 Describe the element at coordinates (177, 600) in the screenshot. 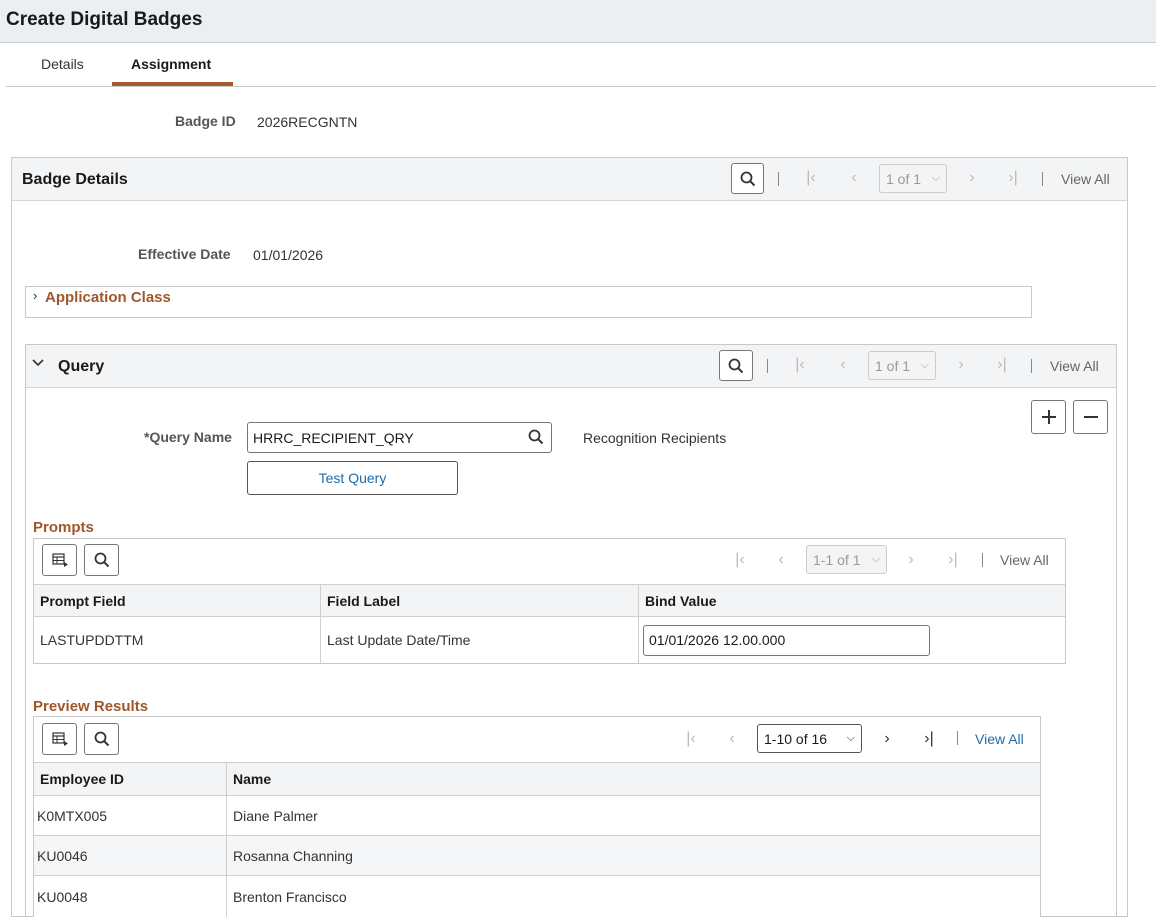

I see `column-header: Prompt Field` at that location.